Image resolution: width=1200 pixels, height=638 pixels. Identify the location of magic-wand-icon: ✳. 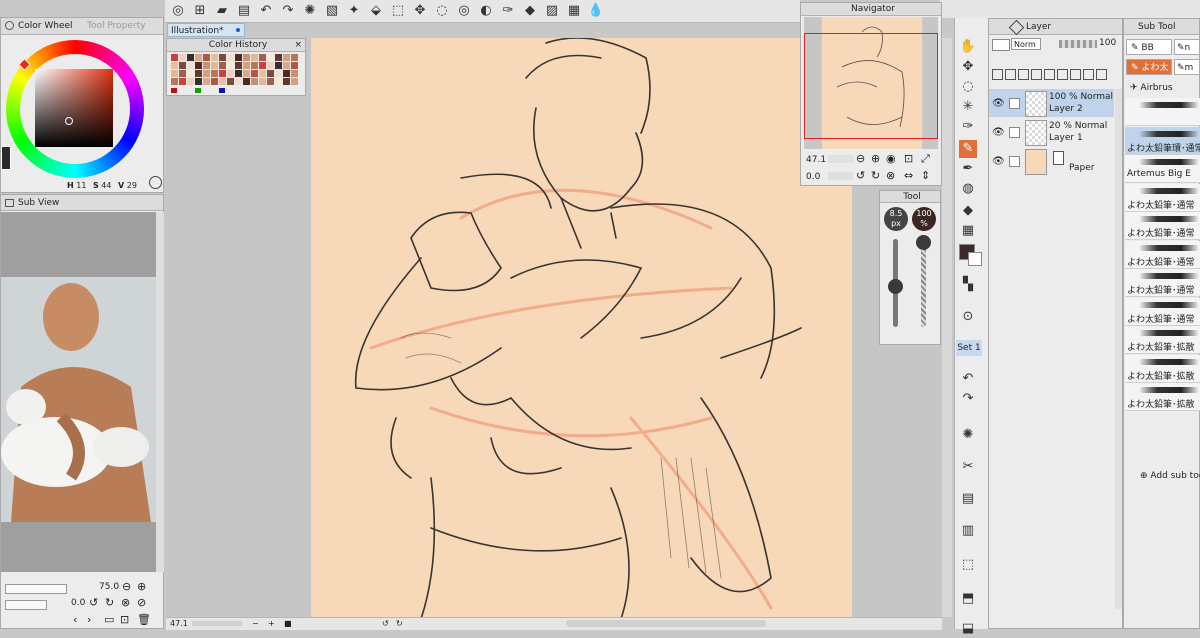
(968, 107).